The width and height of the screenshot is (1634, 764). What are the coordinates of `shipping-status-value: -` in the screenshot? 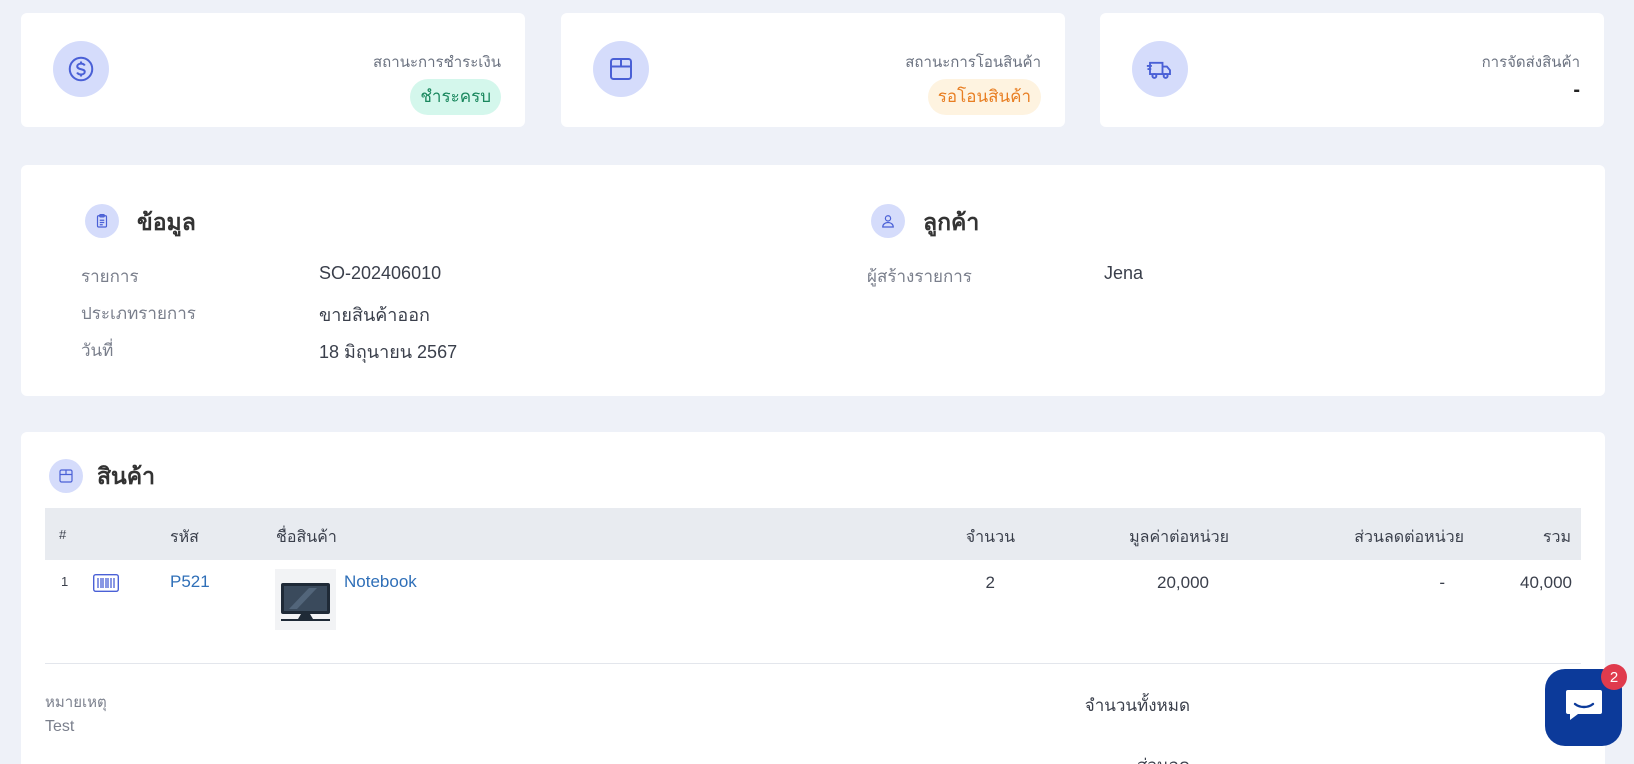 It's located at (1576, 90).